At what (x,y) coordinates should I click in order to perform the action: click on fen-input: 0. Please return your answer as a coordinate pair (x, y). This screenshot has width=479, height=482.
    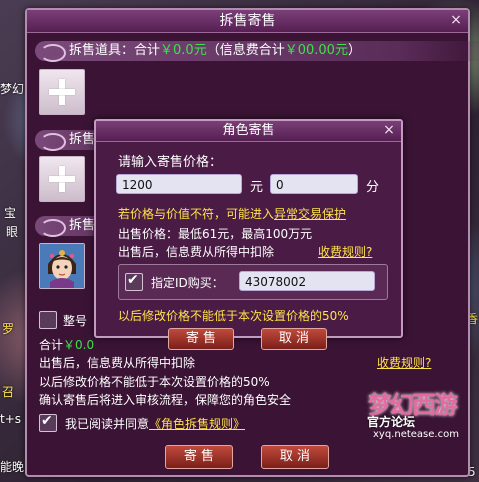
    Looking at the image, I should click on (314, 184).